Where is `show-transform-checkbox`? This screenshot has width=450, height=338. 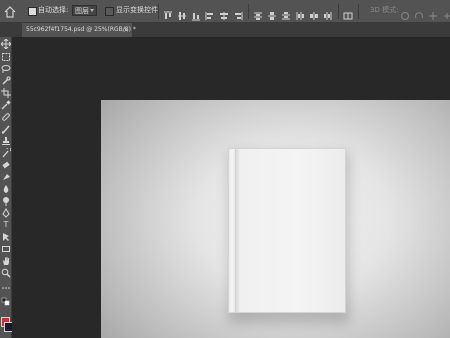 show-transform-checkbox is located at coordinates (109, 11).